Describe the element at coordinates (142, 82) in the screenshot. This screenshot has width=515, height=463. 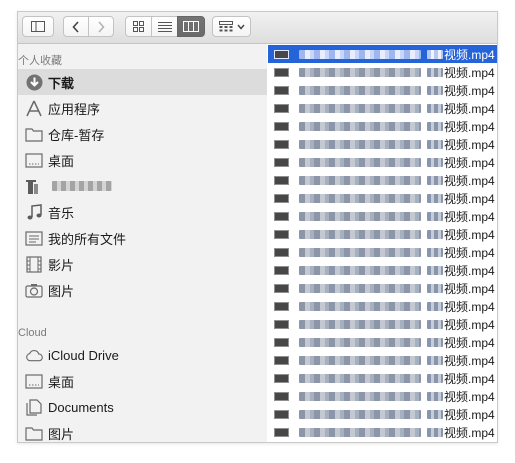
I see `sidebar-item-downloads: 下载` at that location.